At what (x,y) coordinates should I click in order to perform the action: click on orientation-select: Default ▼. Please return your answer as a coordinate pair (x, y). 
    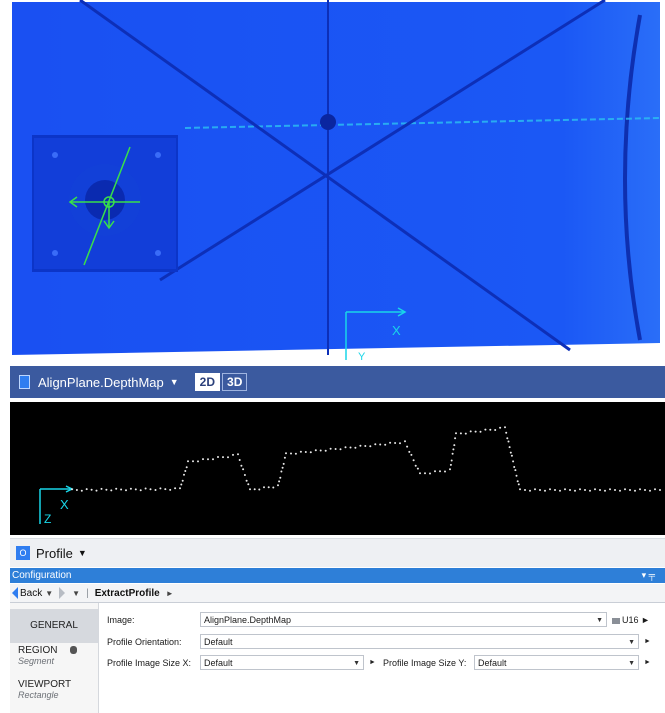
    Looking at the image, I should click on (419, 641).